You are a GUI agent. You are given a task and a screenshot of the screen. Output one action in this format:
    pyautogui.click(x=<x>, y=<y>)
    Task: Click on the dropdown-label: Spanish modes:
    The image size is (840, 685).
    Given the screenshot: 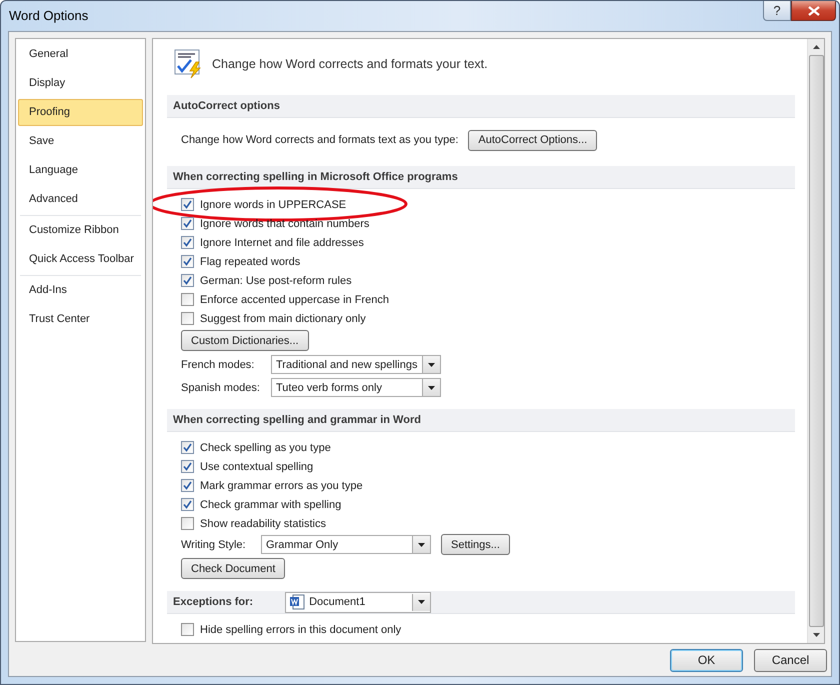 What is the action you would take?
    pyautogui.click(x=221, y=388)
    